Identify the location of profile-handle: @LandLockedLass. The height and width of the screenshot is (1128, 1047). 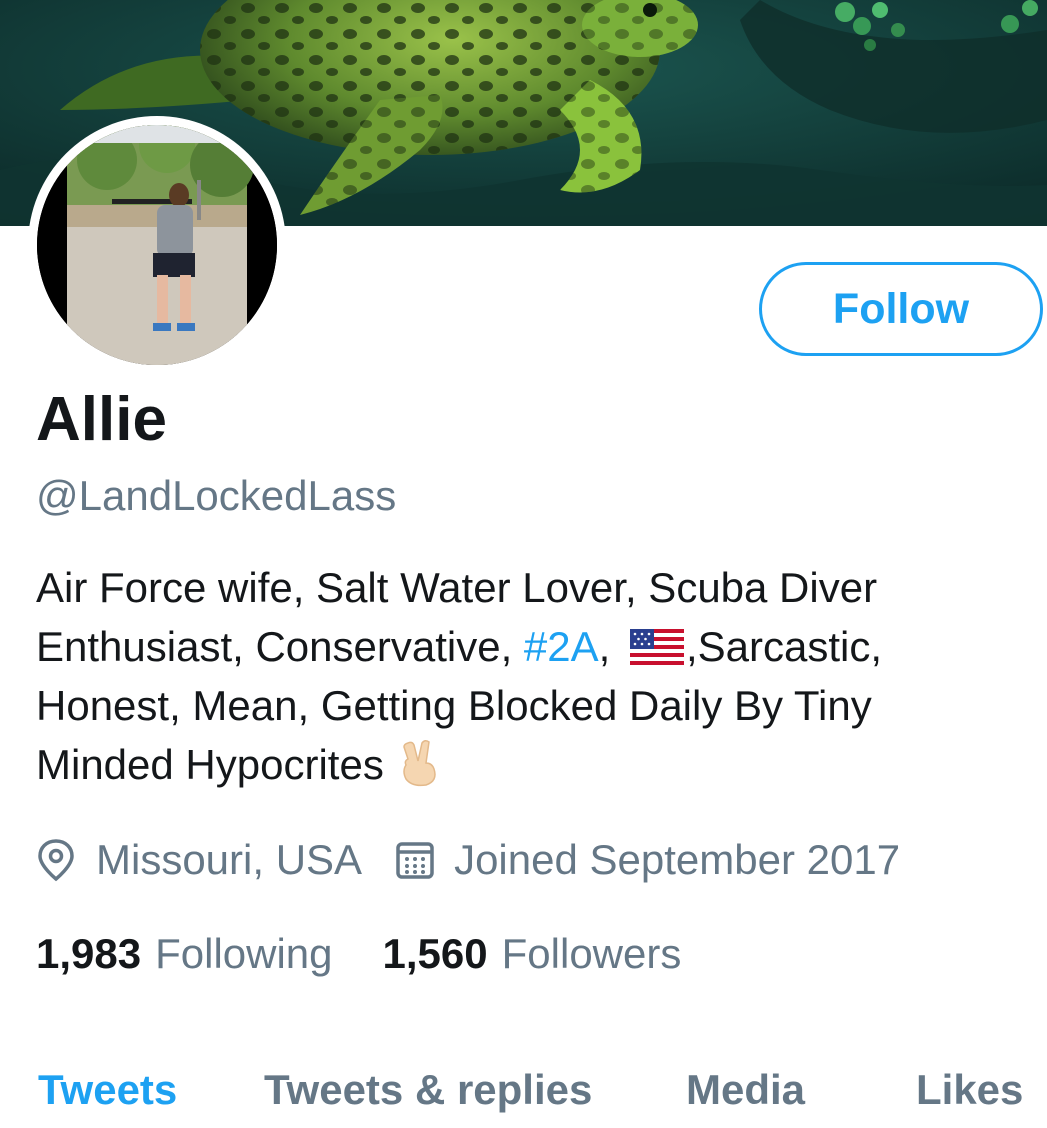
(216, 495).